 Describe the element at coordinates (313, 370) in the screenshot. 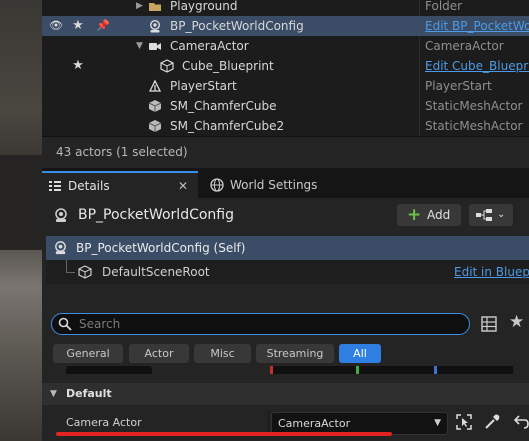

I see `x-field` at that location.